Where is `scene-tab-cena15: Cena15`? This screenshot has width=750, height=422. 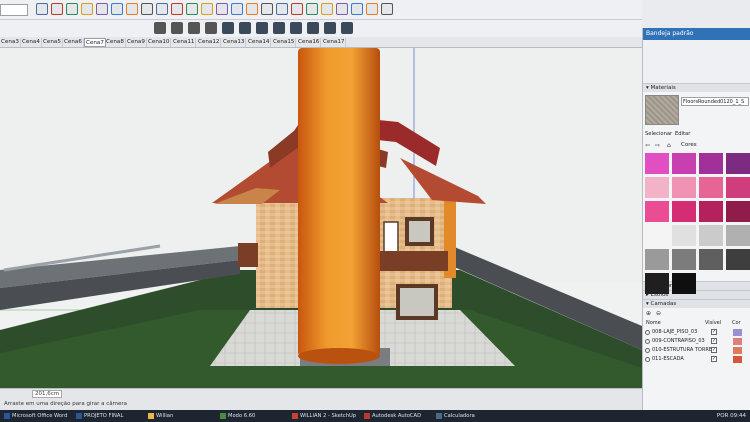
scene-tab-cena15: Cena15 is located at coordinates (284, 42).